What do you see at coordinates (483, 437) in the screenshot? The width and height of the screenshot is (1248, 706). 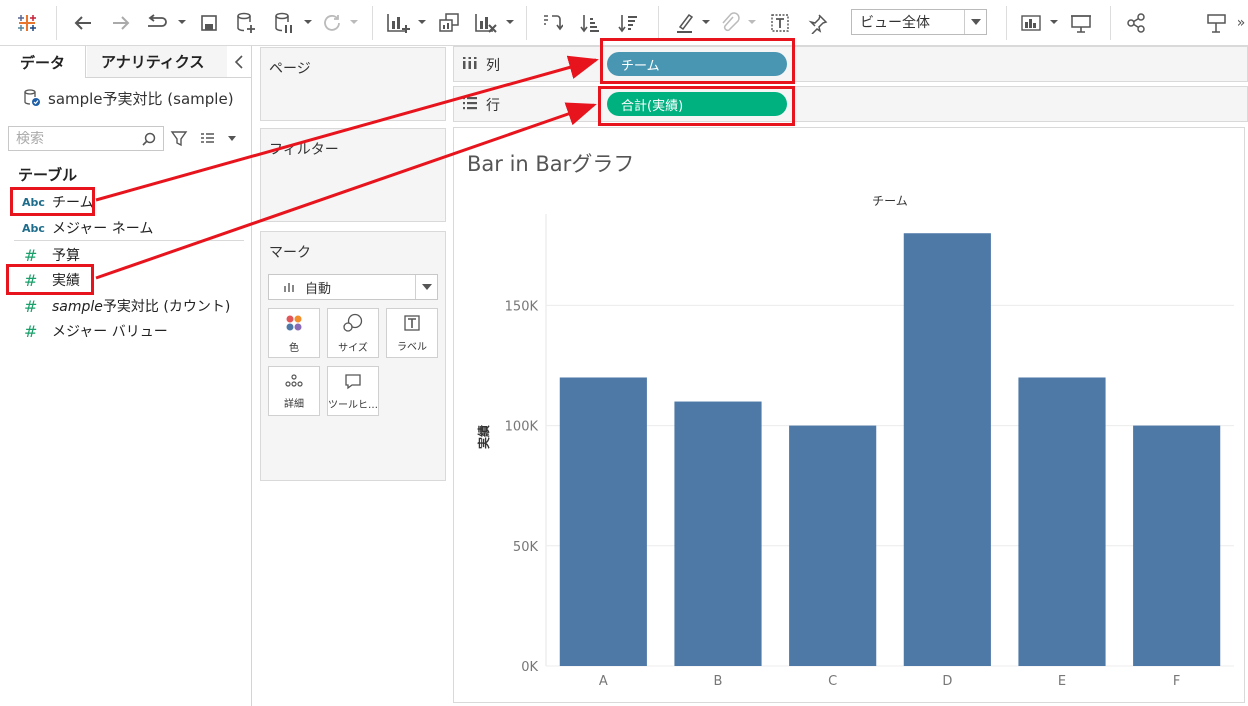 I see `y-axis-title: 実績` at bounding box center [483, 437].